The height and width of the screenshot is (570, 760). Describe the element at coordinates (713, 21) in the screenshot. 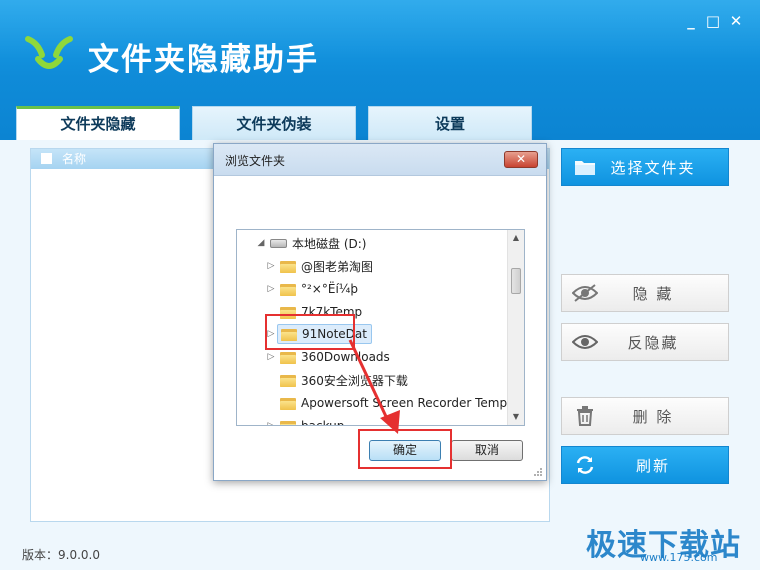

I see `maximize-button: □` at that location.